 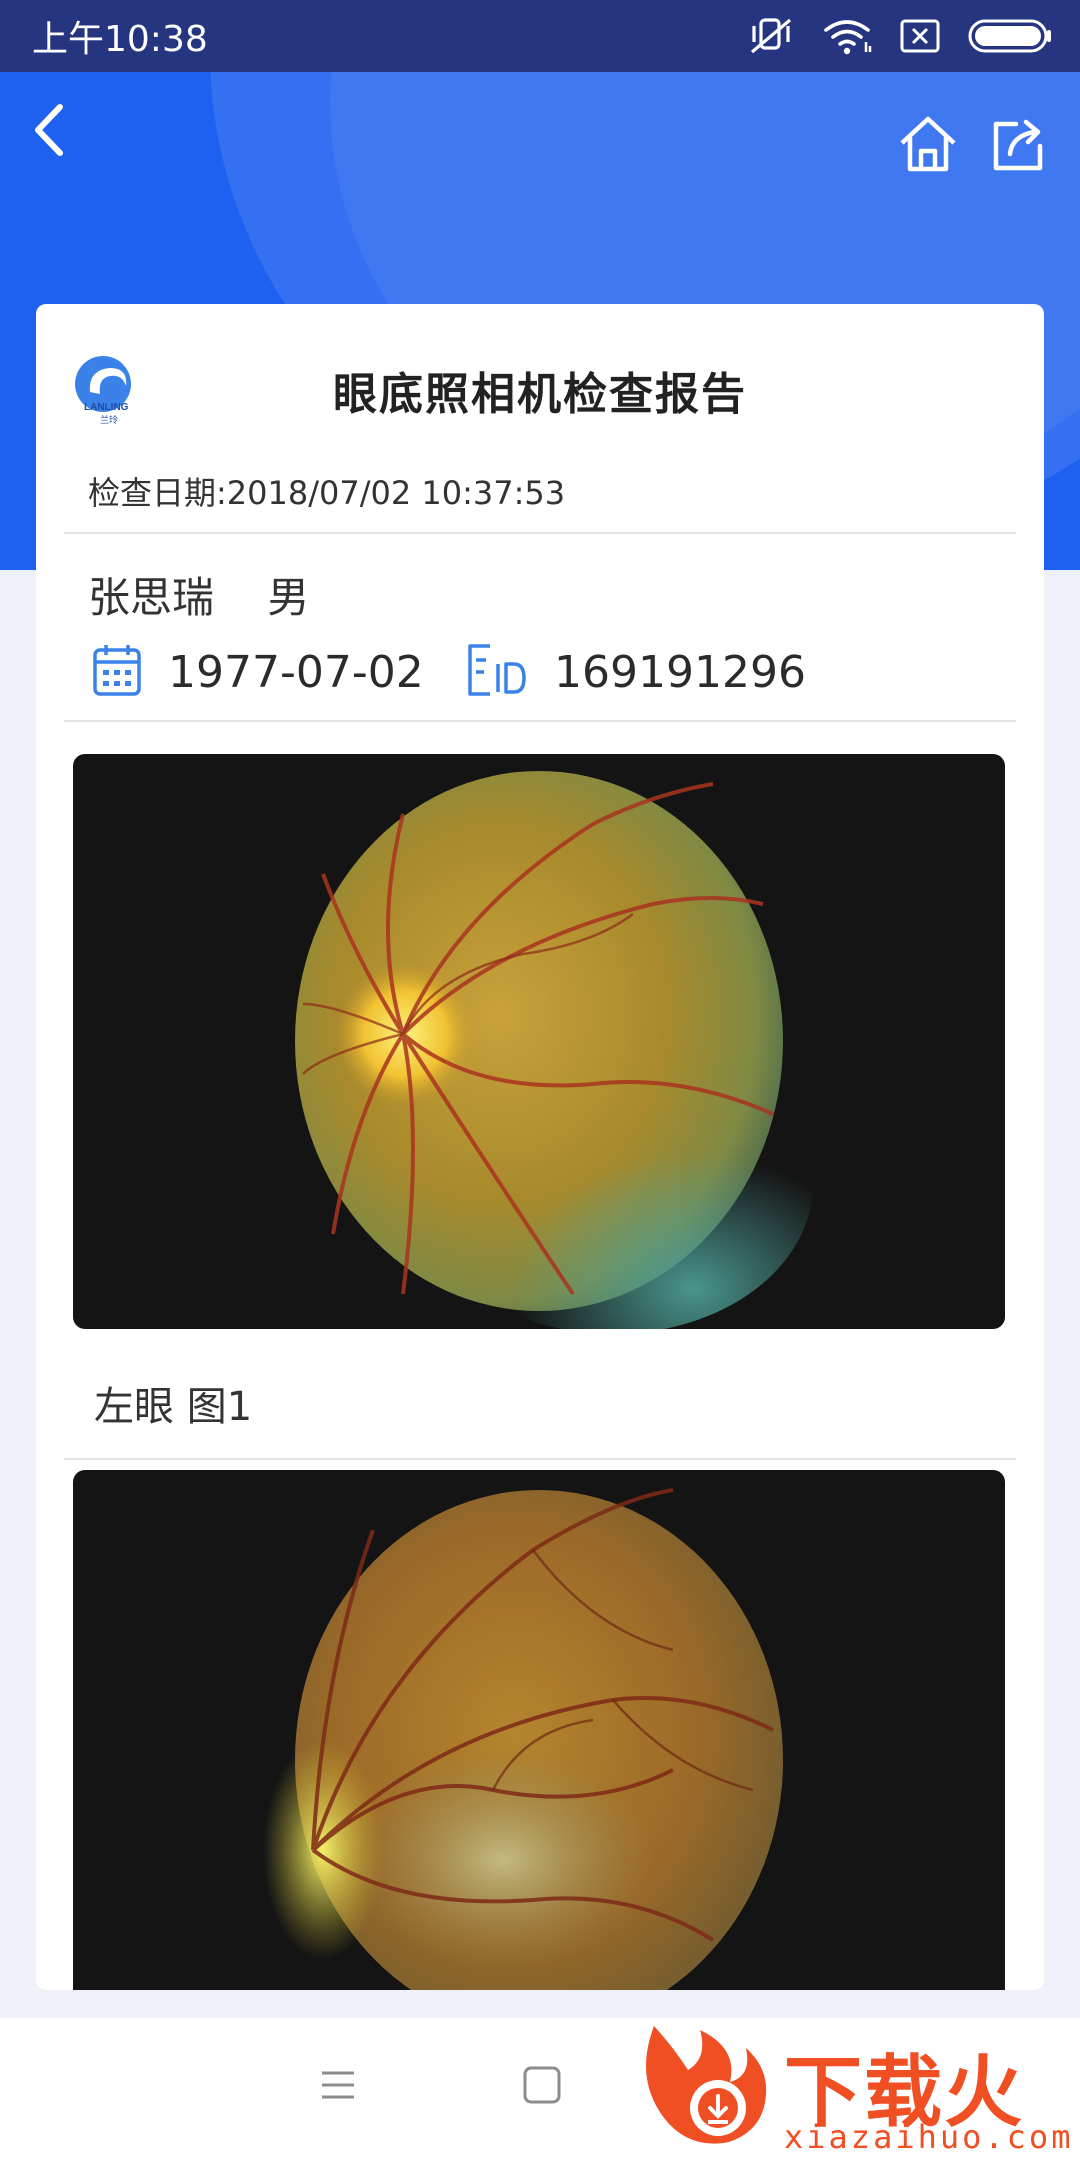 What do you see at coordinates (920, 36) in the screenshot?
I see `sim-off-icon` at bounding box center [920, 36].